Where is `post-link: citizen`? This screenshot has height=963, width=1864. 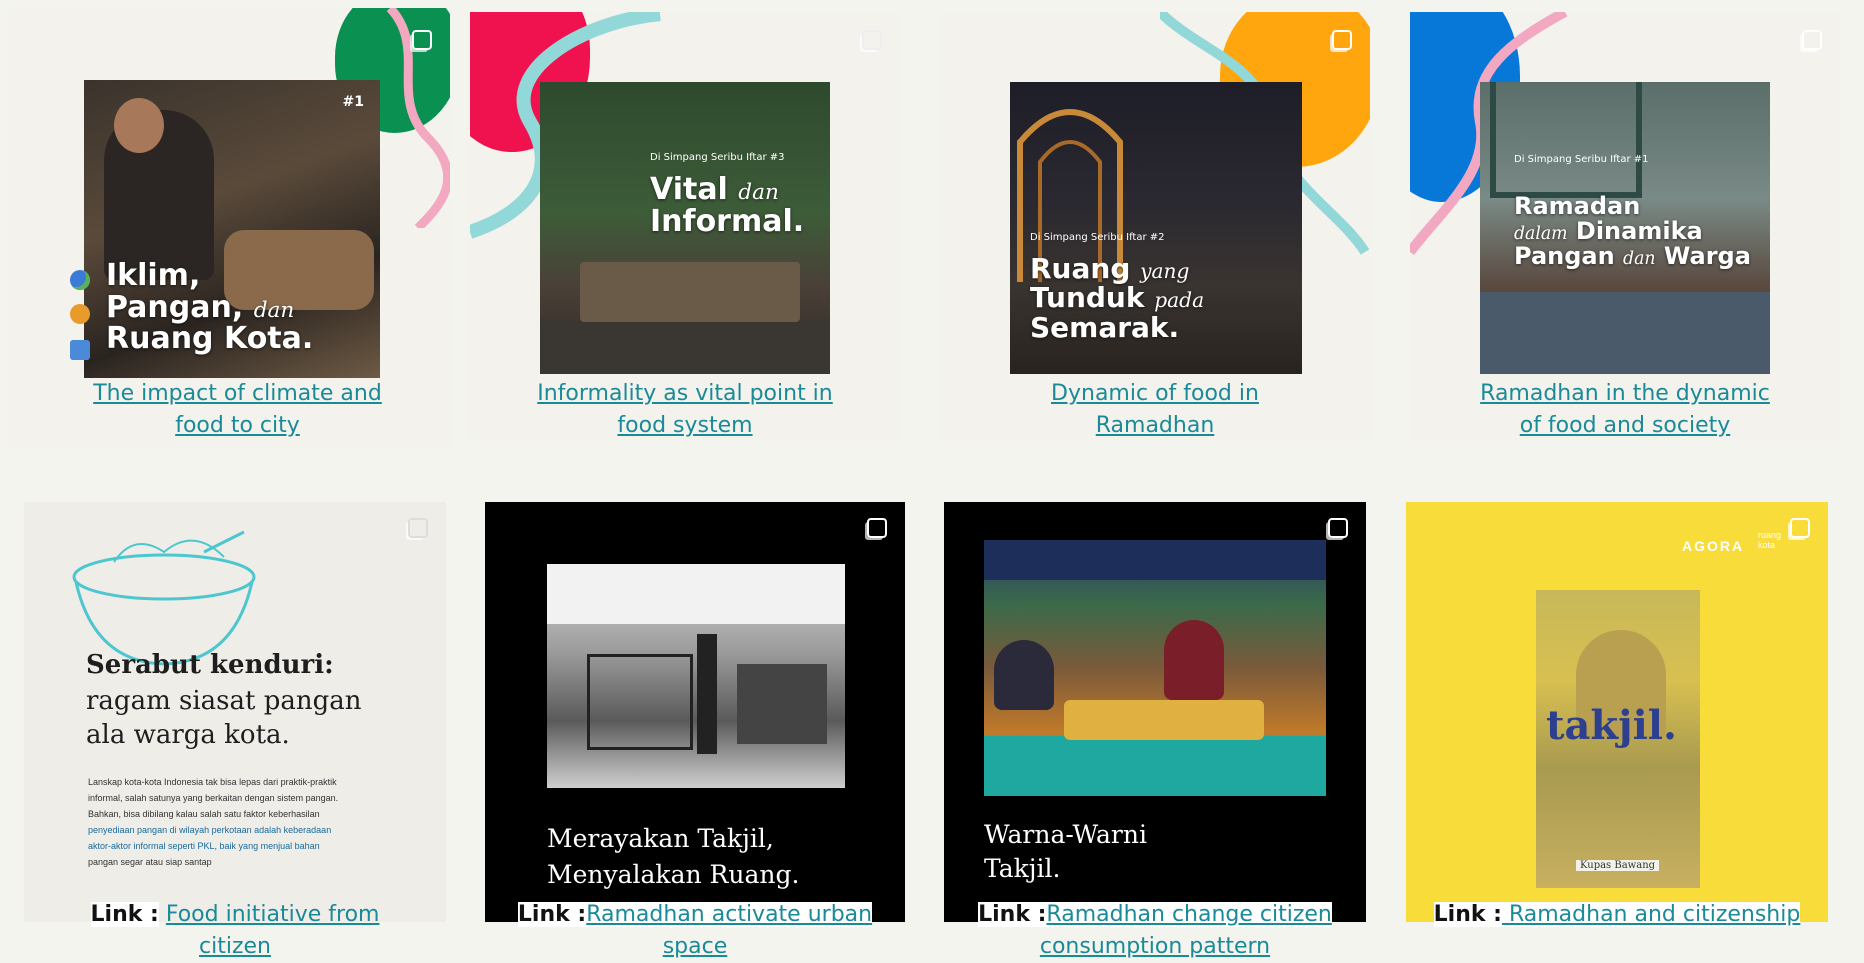 post-link: citizen is located at coordinates (235, 946).